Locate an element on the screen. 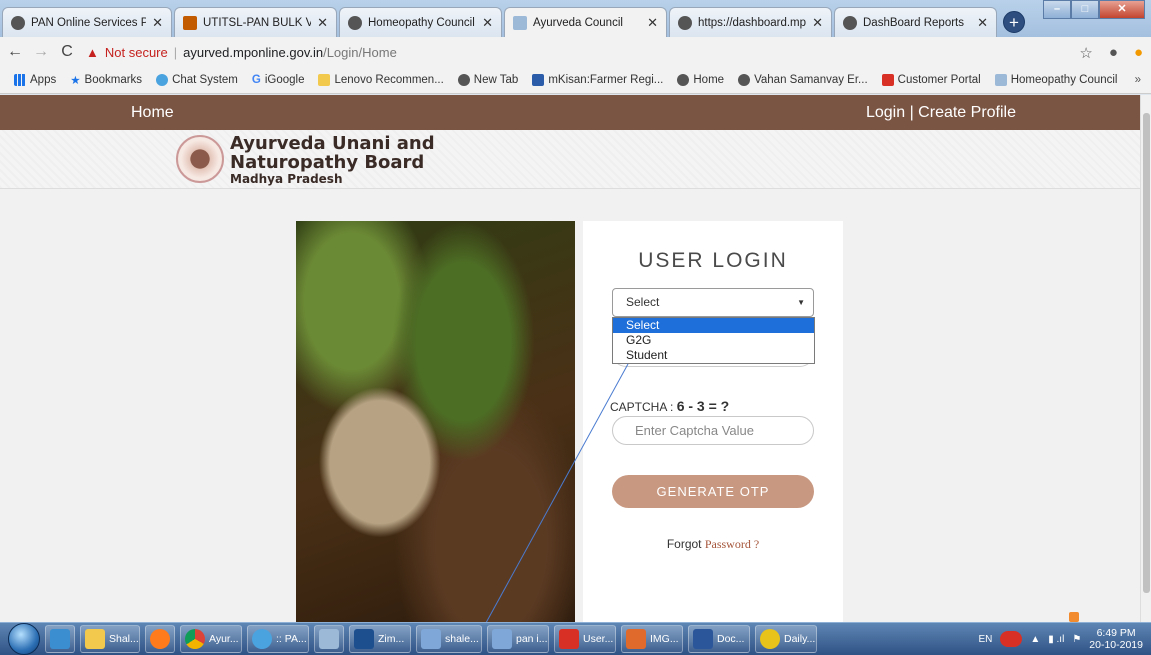 The height and width of the screenshot is (655, 1151). new-tab-button: + is located at coordinates (1014, 22).